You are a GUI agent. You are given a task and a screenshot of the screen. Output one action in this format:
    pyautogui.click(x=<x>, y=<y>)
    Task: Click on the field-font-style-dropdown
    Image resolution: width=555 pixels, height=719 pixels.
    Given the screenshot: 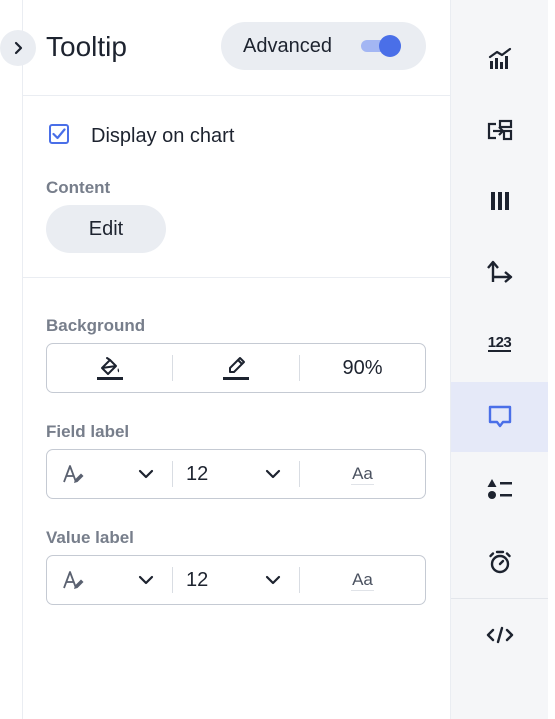 What is the action you would take?
    pyautogui.click(x=109, y=474)
    